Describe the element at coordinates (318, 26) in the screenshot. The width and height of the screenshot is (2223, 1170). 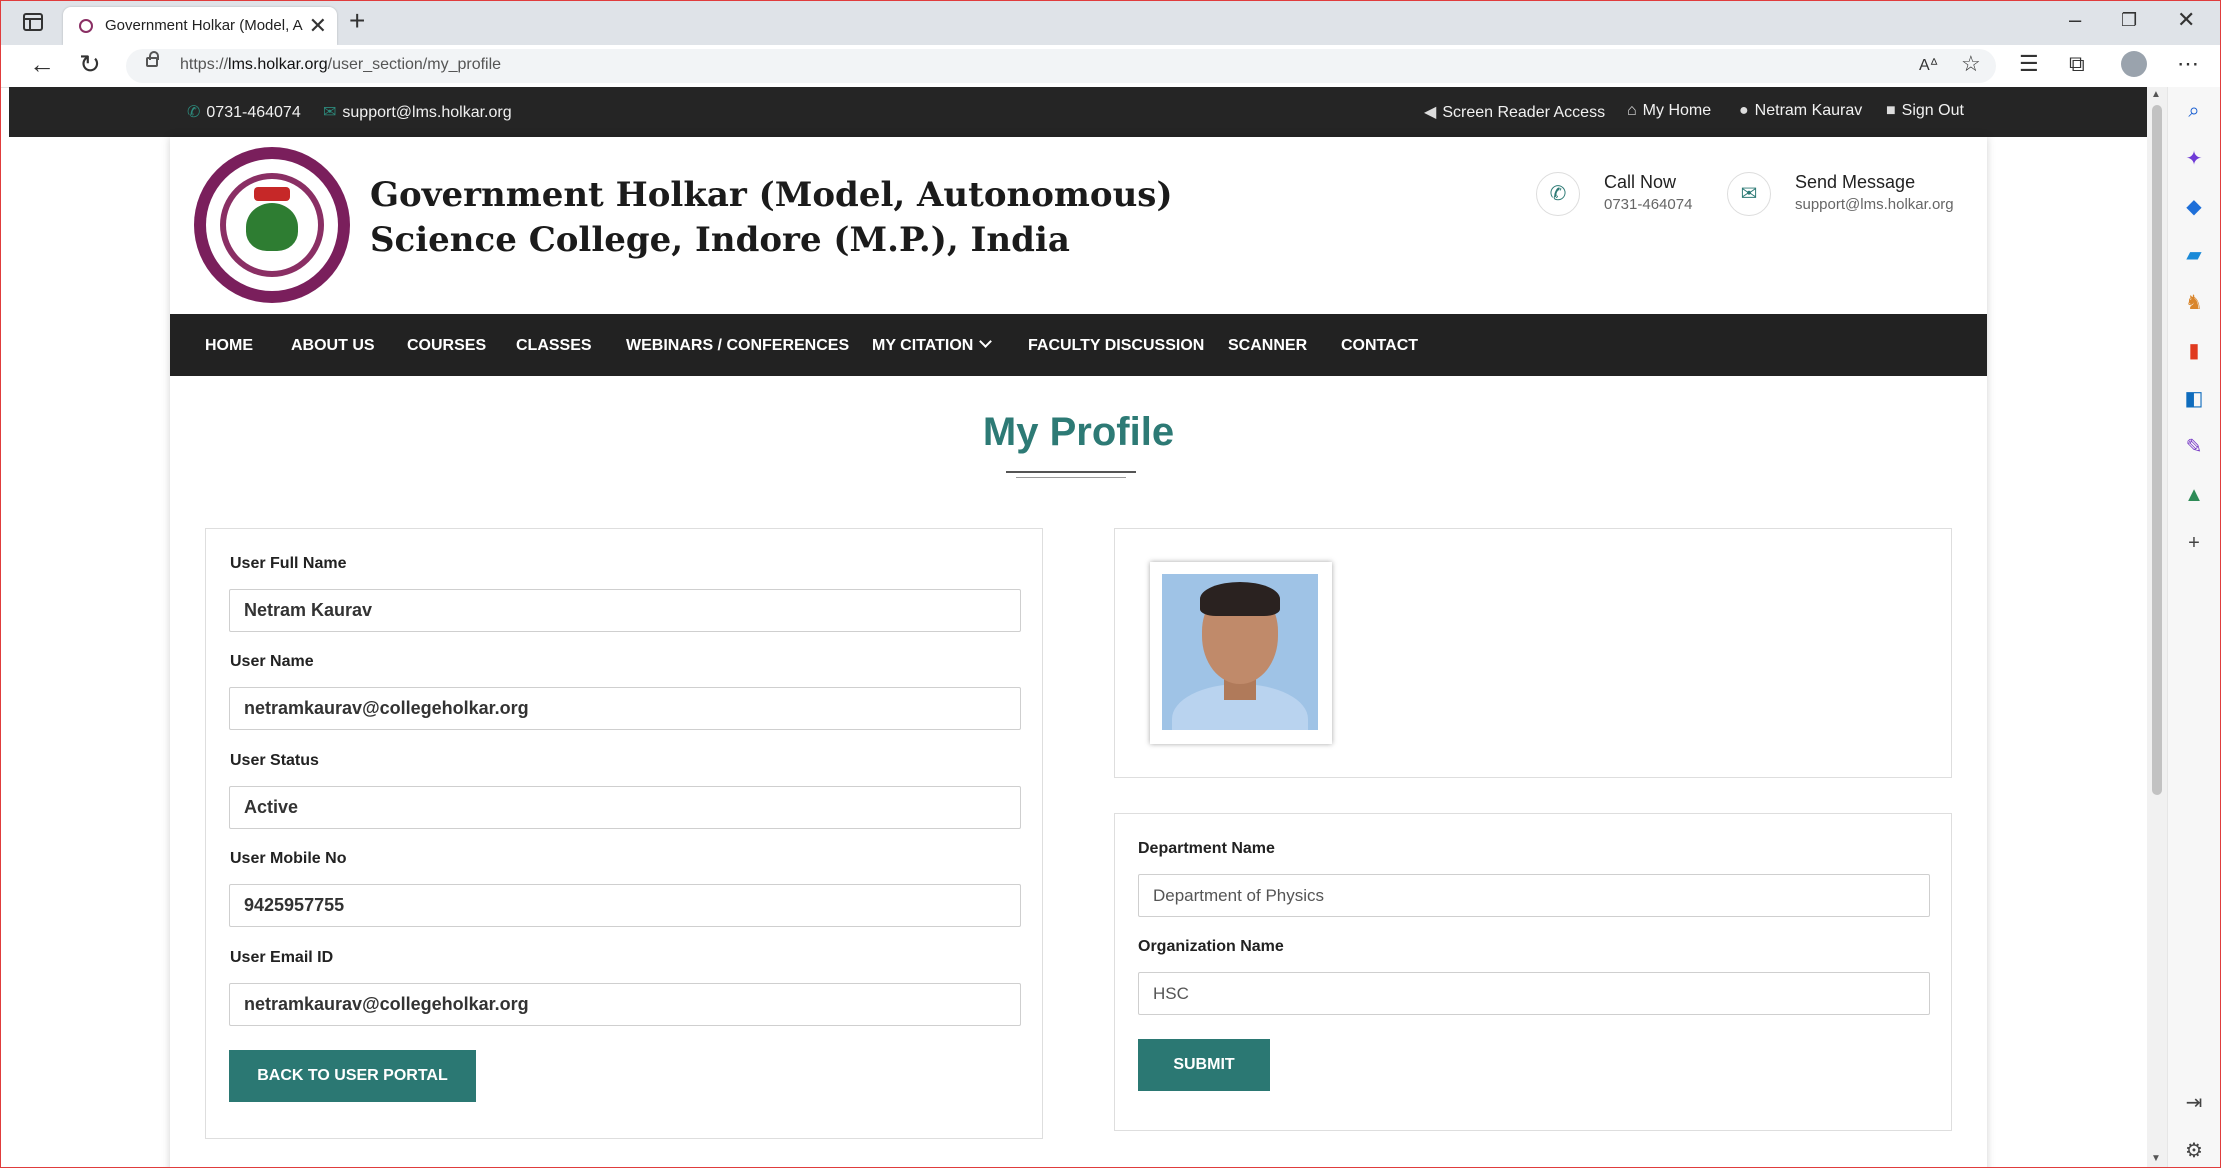
I see `close-tab-icon: ✕` at that location.